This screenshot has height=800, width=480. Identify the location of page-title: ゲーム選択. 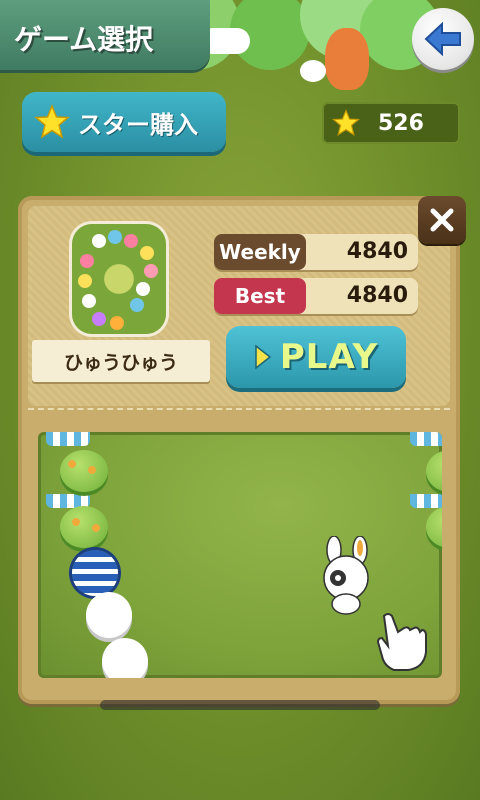
(84, 39).